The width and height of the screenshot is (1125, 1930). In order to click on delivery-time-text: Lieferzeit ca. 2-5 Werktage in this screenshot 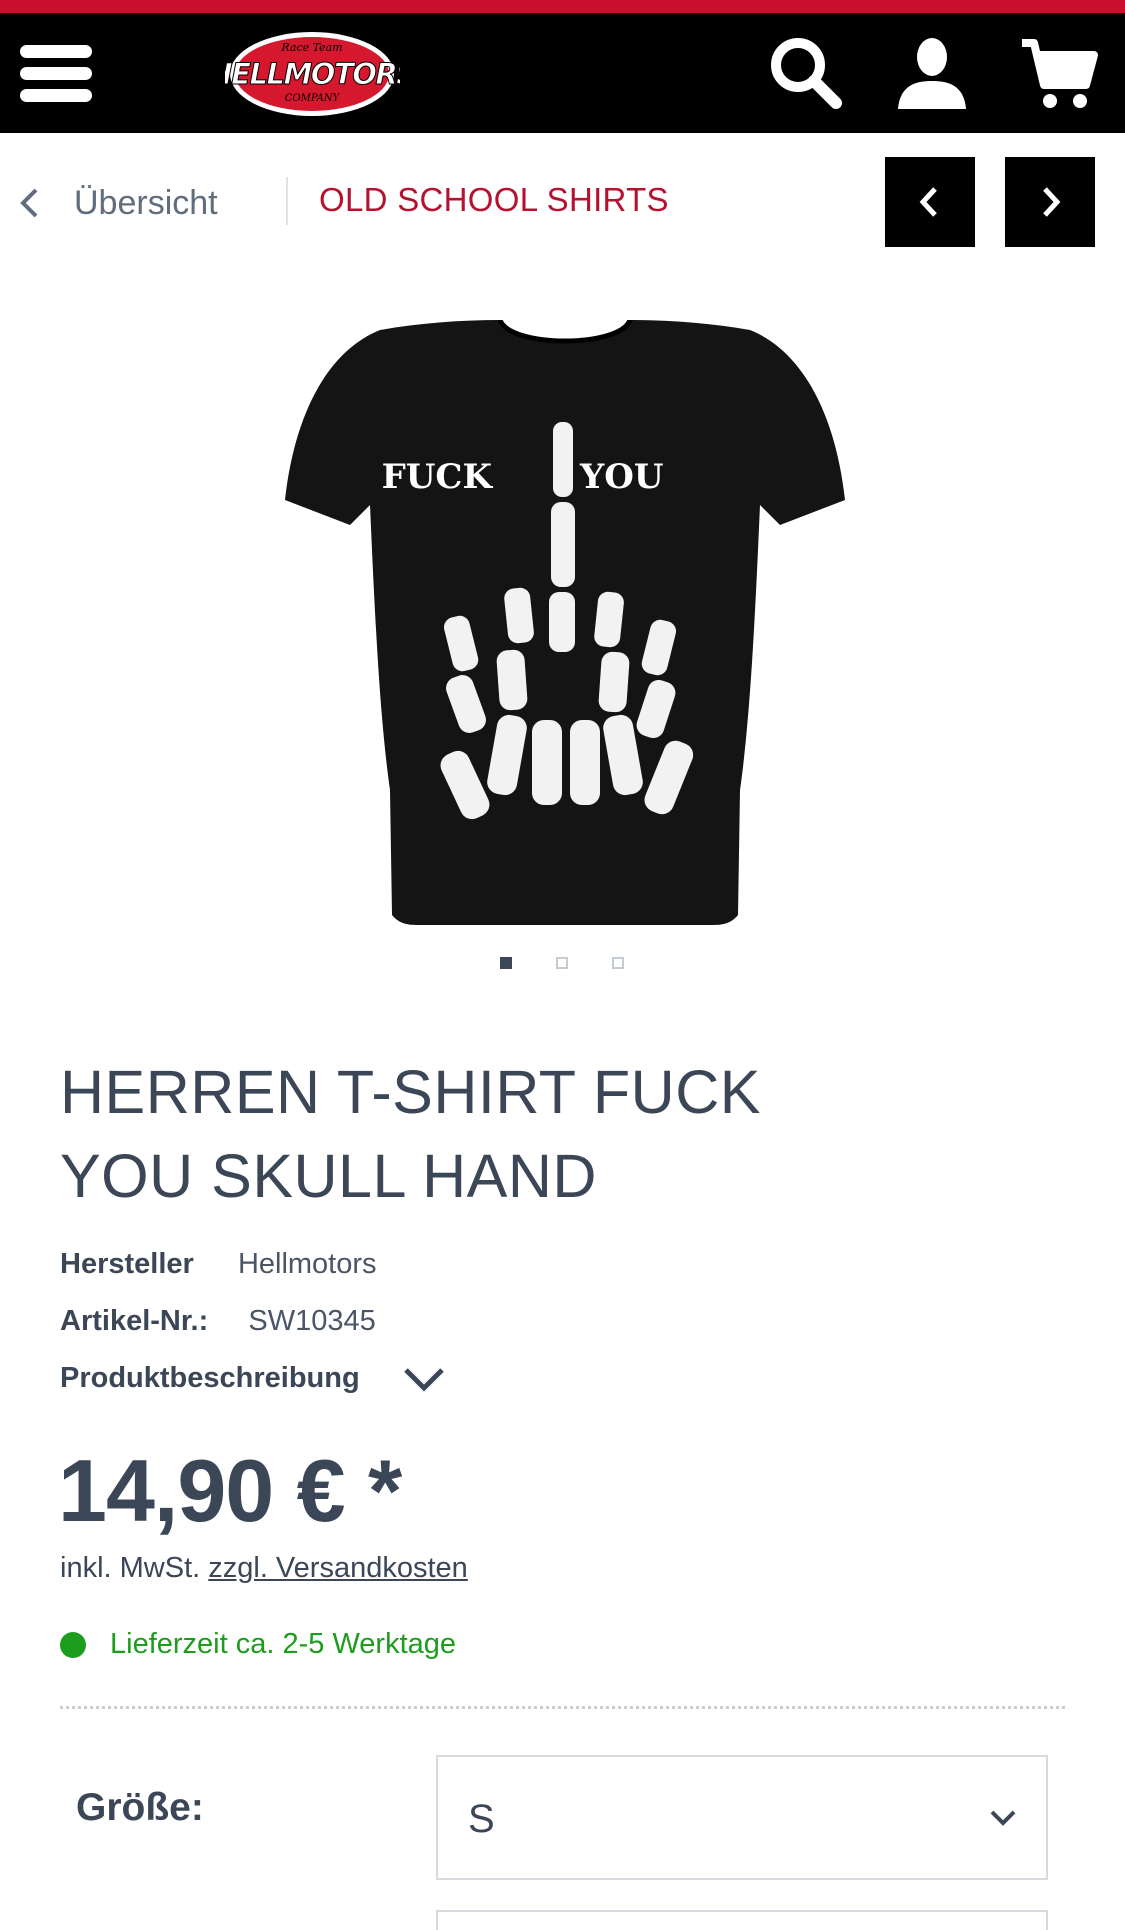, I will do `click(283, 1644)`.